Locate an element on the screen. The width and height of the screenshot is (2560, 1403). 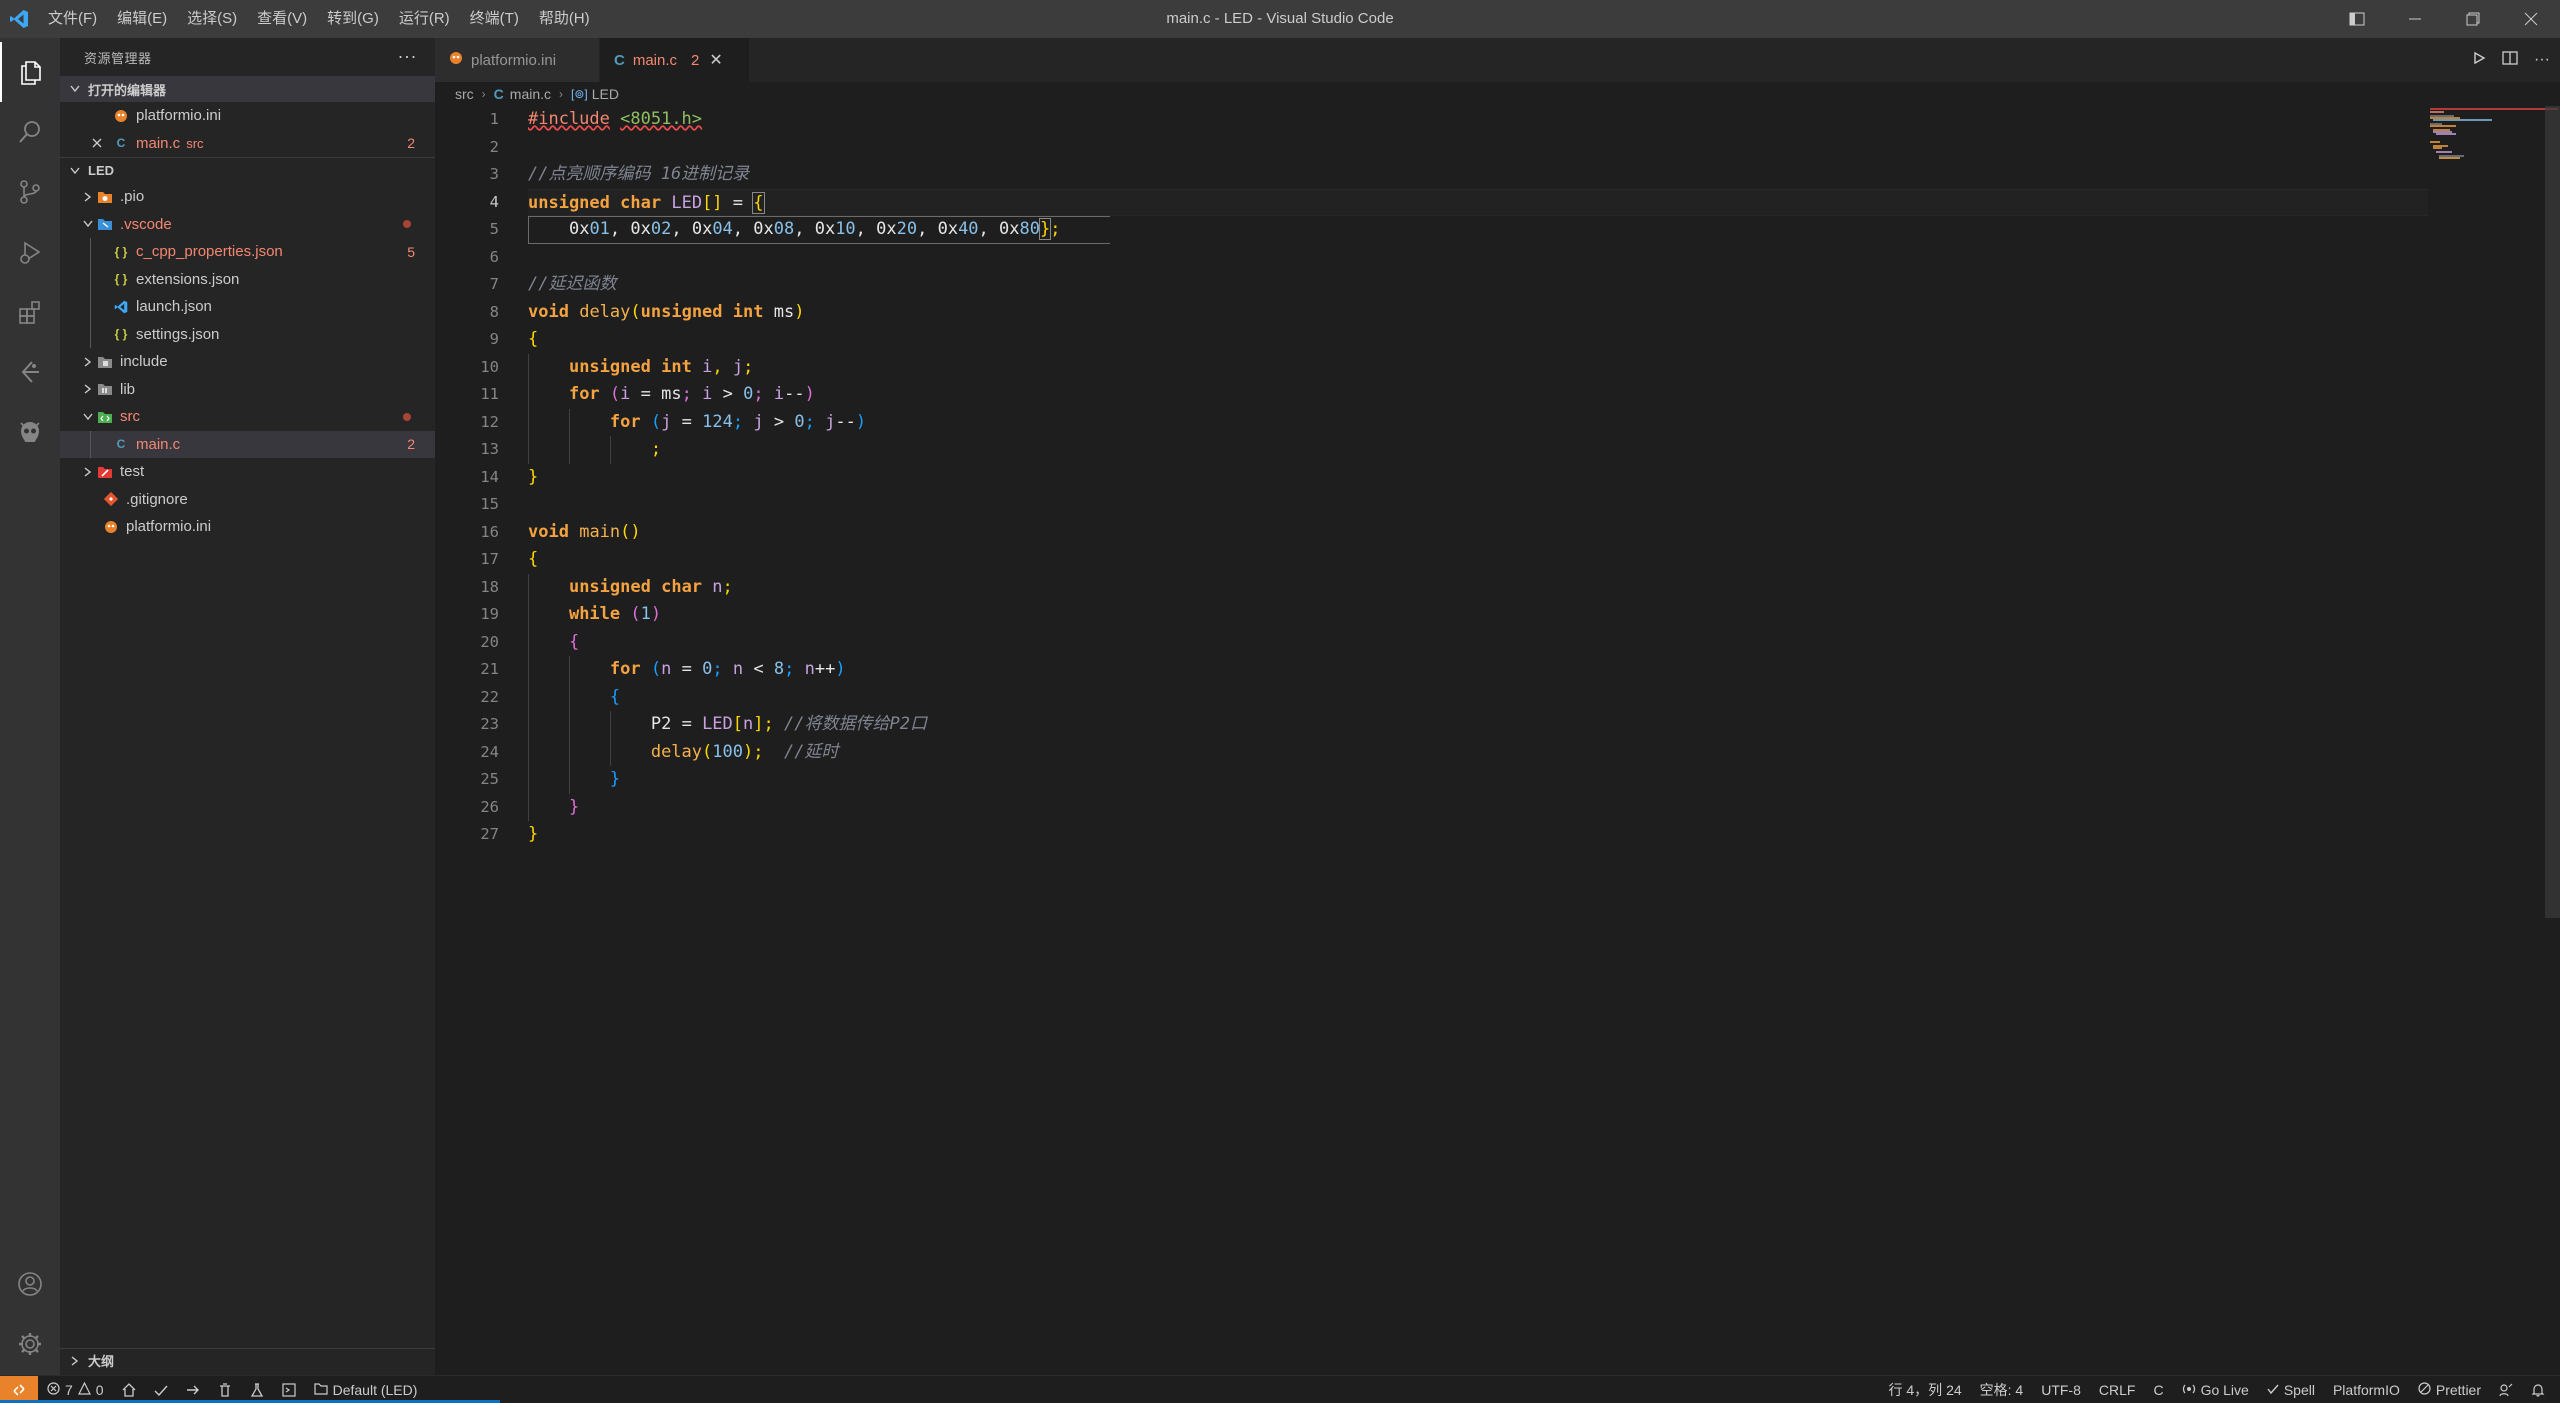
pio-serial-monitor-icon is located at coordinates (289, 1389).